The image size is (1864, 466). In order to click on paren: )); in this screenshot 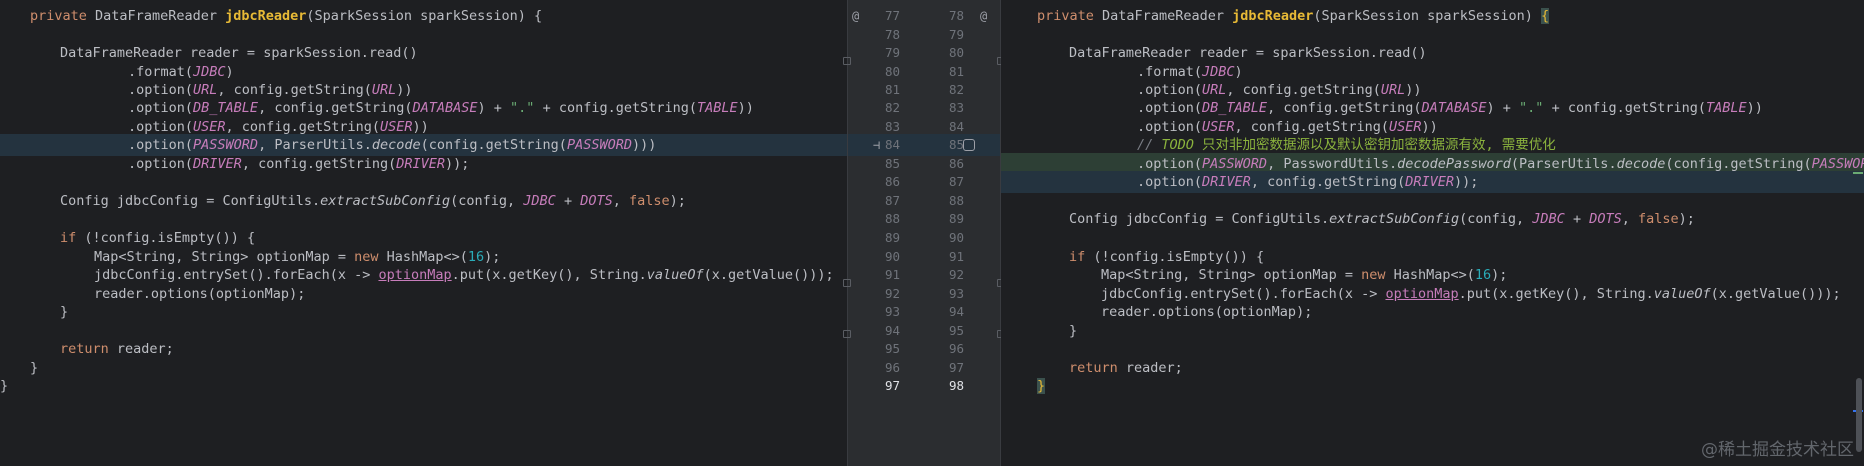, I will do `click(457, 164)`.